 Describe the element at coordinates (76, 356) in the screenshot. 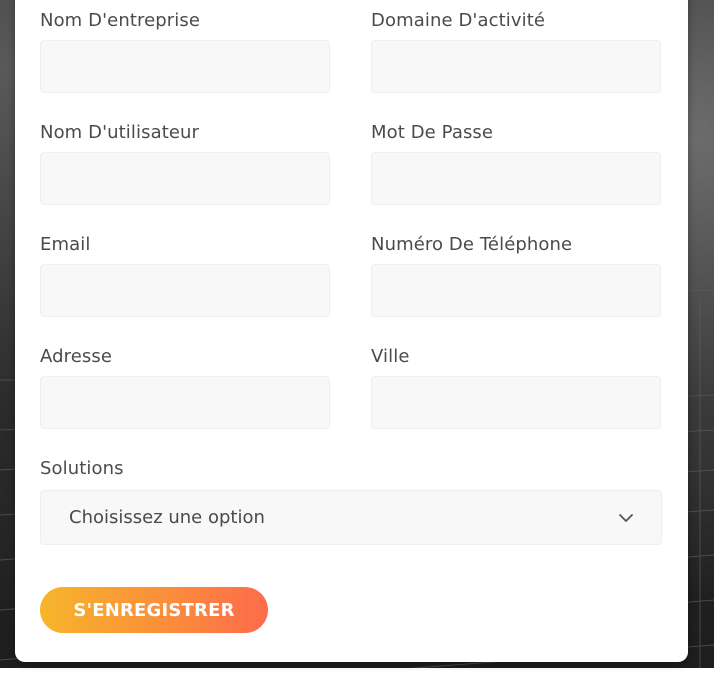

I see `address-label: Adresse` at that location.